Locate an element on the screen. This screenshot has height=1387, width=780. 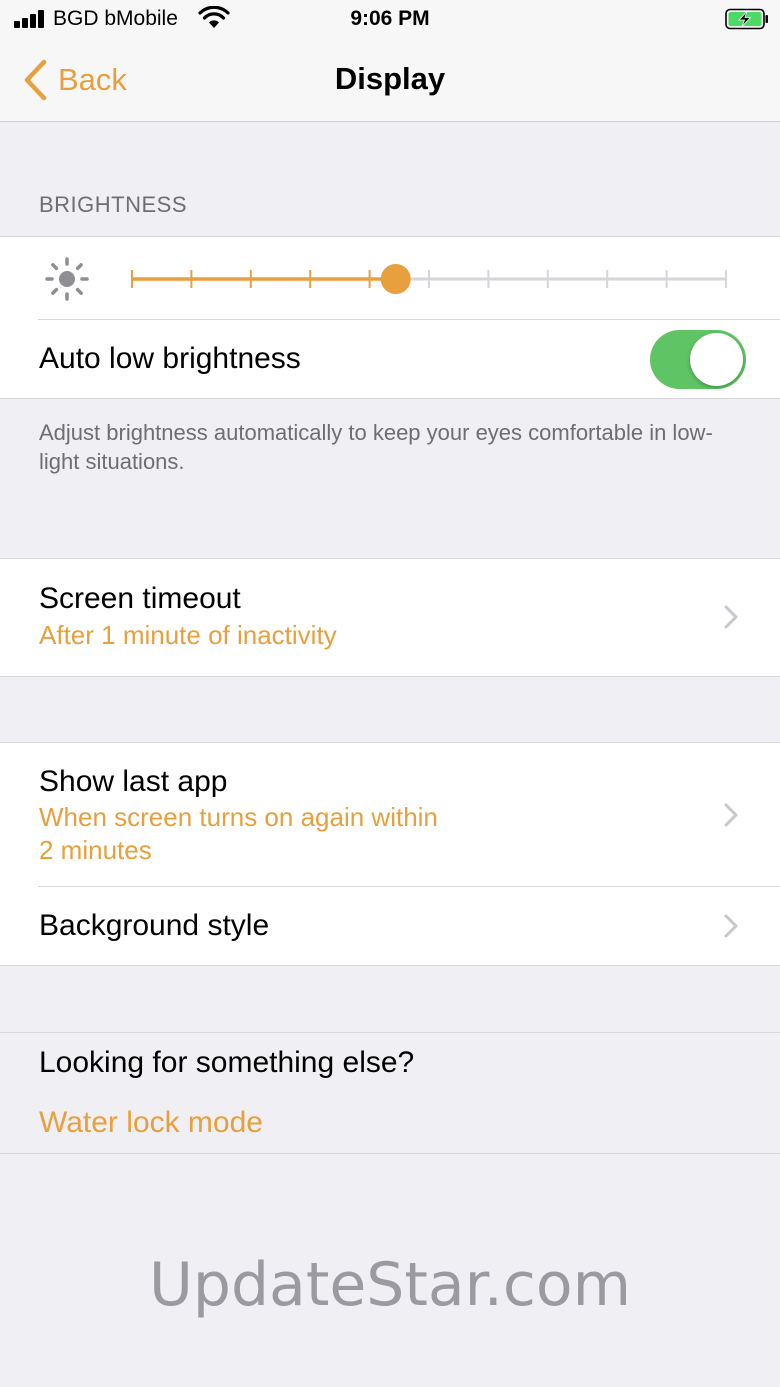
show-last-app-title: Show last app is located at coordinates (133, 781).